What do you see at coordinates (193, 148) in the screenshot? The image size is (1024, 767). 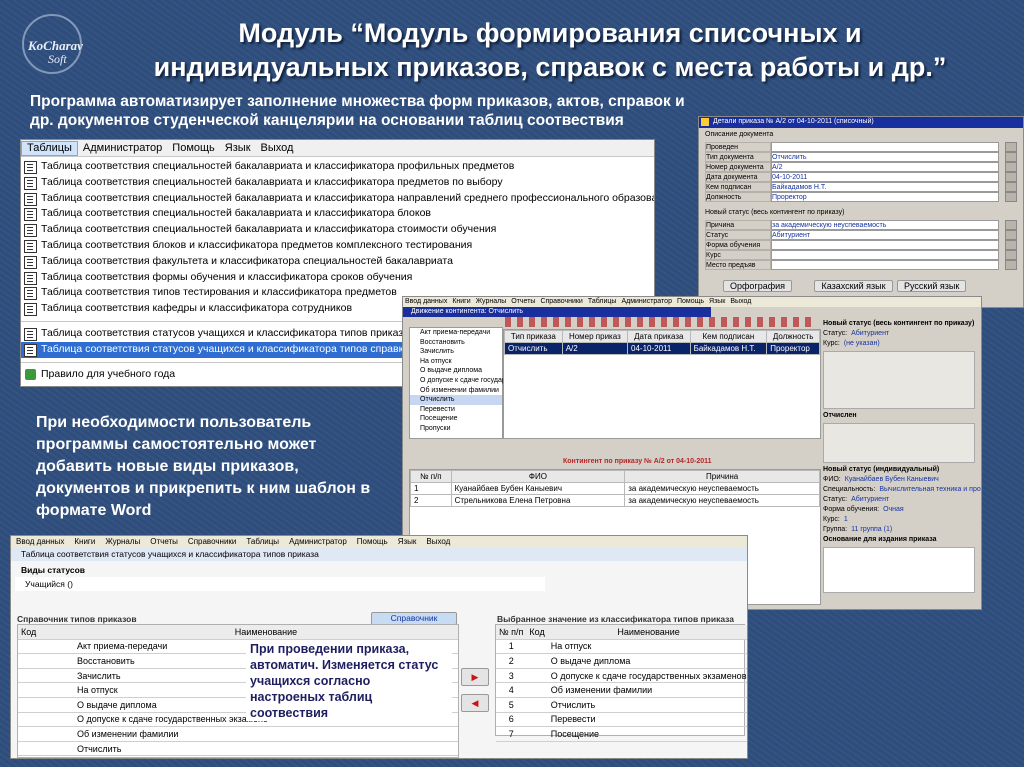 I see `menu-help: Помощь` at bounding box center [193, 148].